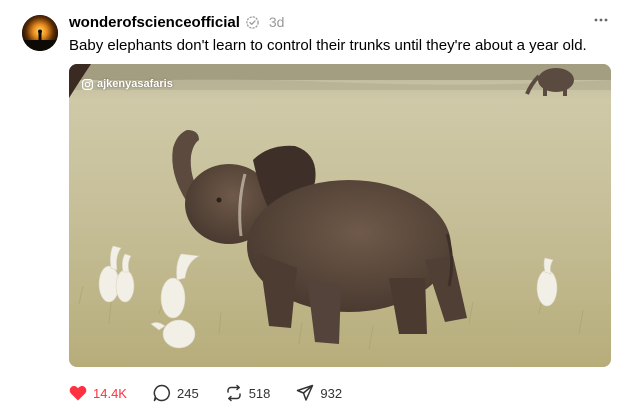 The height and width of the screenshot is (418, 632). Describe the element at coordinates (154, 22) in the screenshot. I see `username: wonderofscienceofficial` at that location.